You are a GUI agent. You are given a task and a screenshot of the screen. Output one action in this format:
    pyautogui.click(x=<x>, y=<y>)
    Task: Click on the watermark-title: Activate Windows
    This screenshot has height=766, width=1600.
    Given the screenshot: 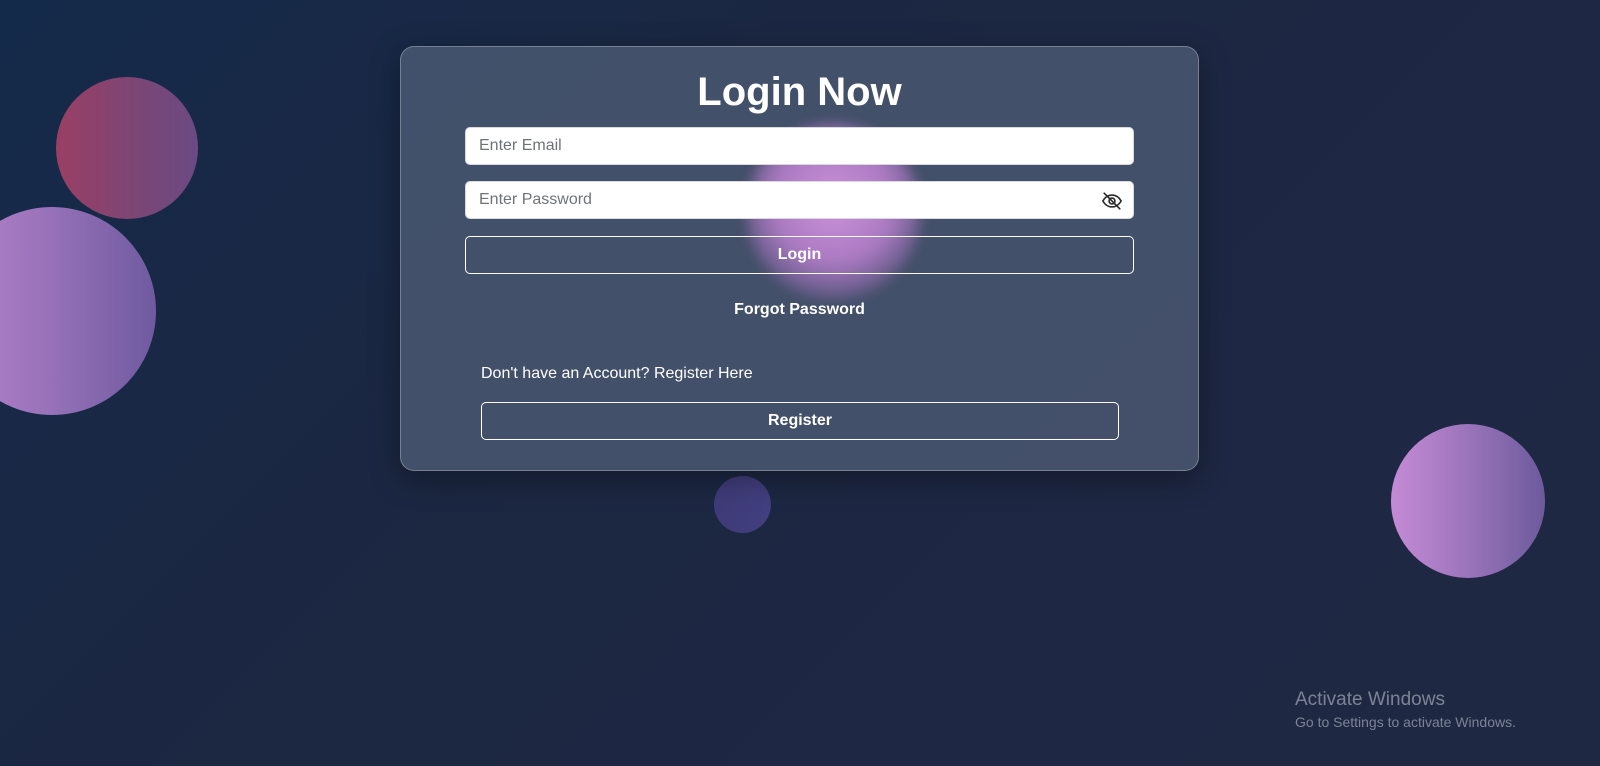 What is the action you would take?
    pyautogui.click(x=1370, y=699)
    